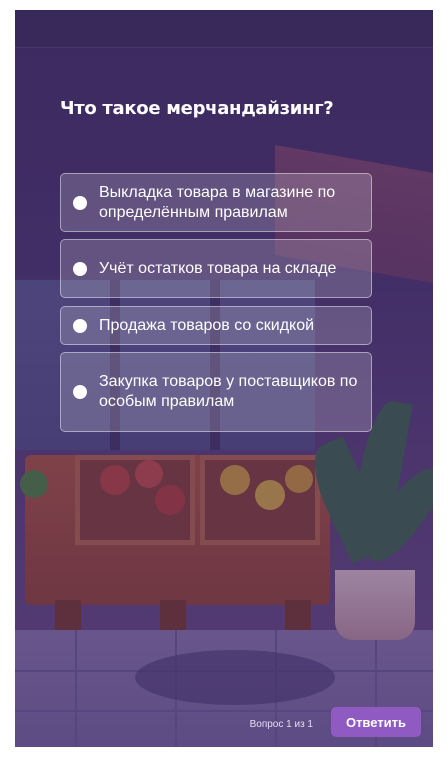 This screenshot has width=448, height=768. I want to click on answer-option-label: Учёт остатков товара на складе, so click(218, 268).